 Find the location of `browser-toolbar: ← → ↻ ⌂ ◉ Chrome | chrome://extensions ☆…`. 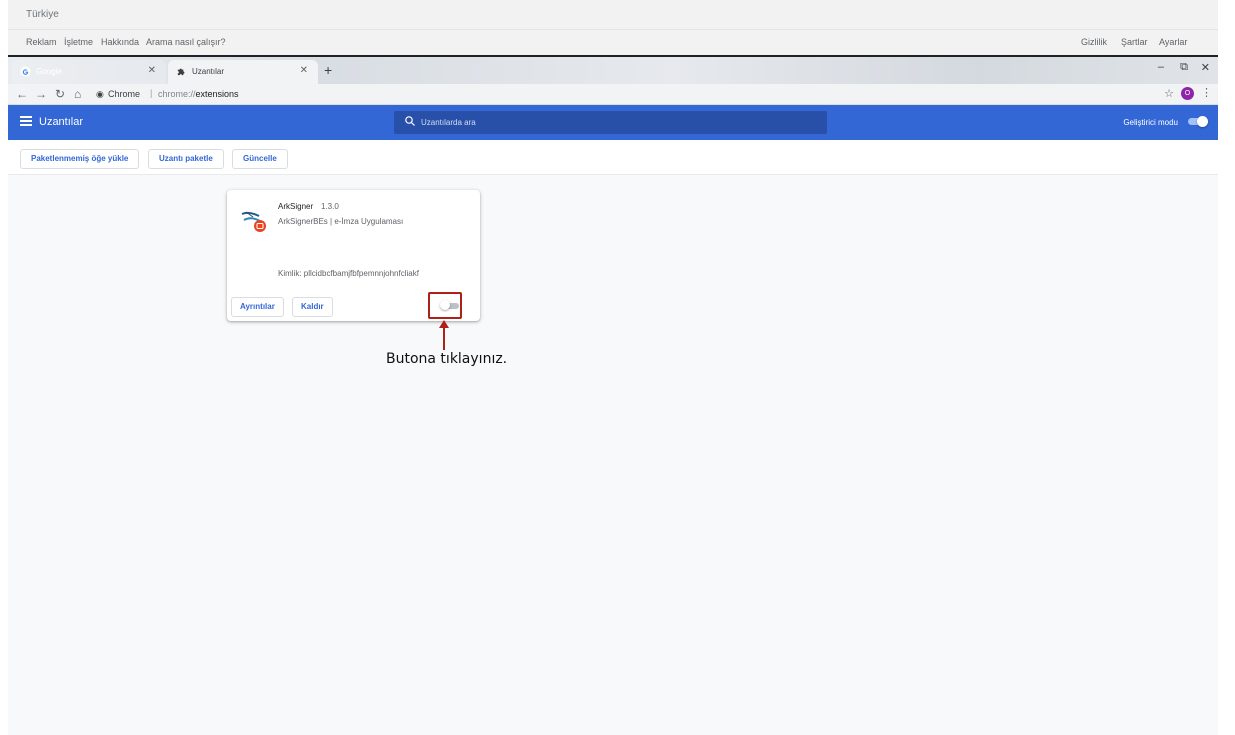

browser-toolbar: ← → ↻ ⌂ ◉ Chrome | chrome://extensions ☆… is located at coordinates (613, 94).